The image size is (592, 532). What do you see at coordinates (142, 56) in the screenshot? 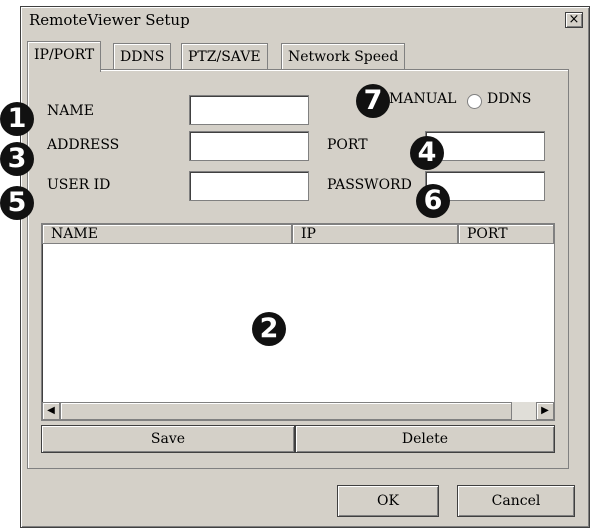
I see `tab-ddns: DDNS` at bounding box center [142, 56].